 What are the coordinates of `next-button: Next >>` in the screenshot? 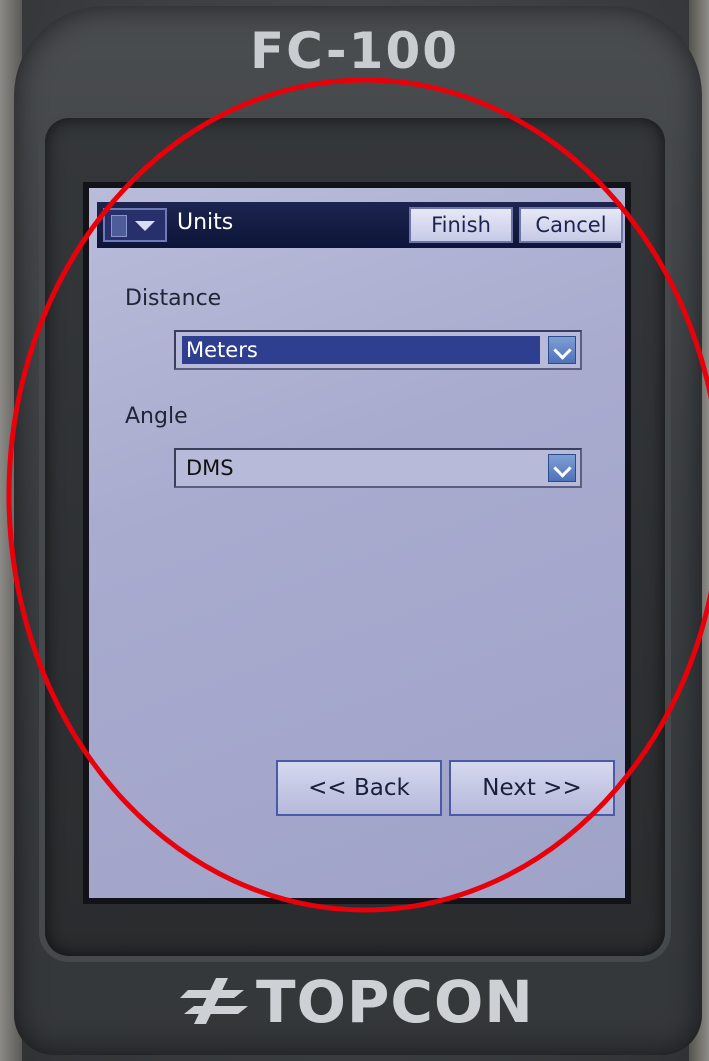 It's located at (532, 788).